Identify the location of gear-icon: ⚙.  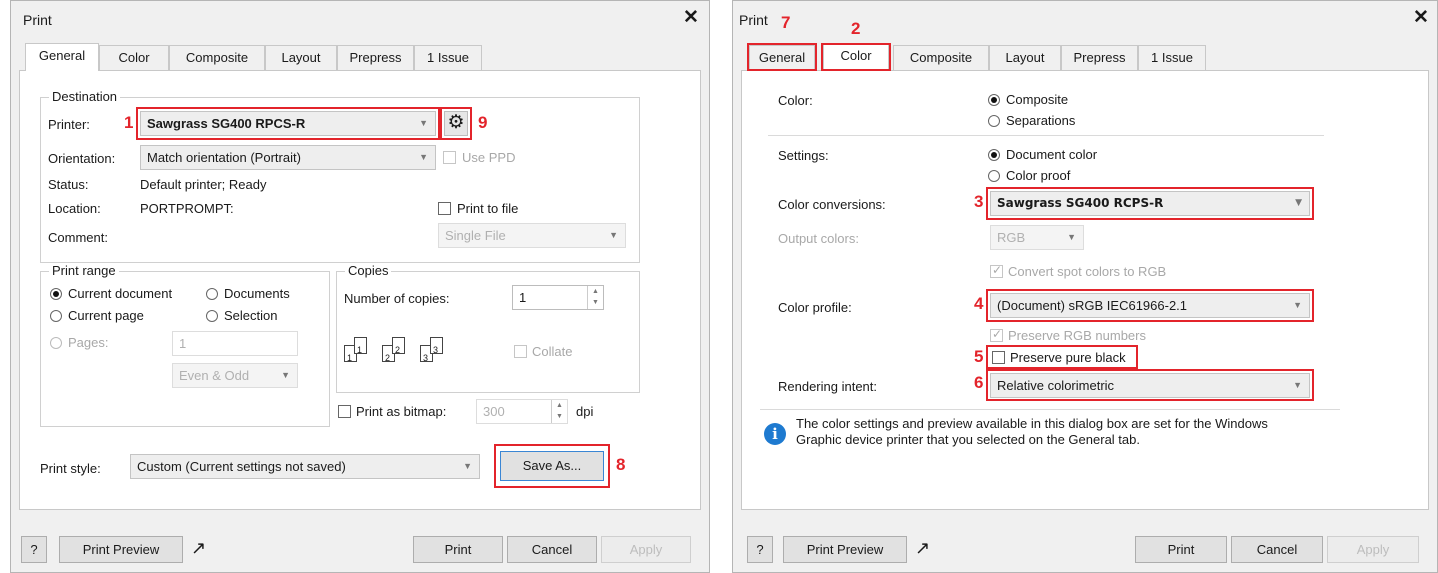
(456, 123).